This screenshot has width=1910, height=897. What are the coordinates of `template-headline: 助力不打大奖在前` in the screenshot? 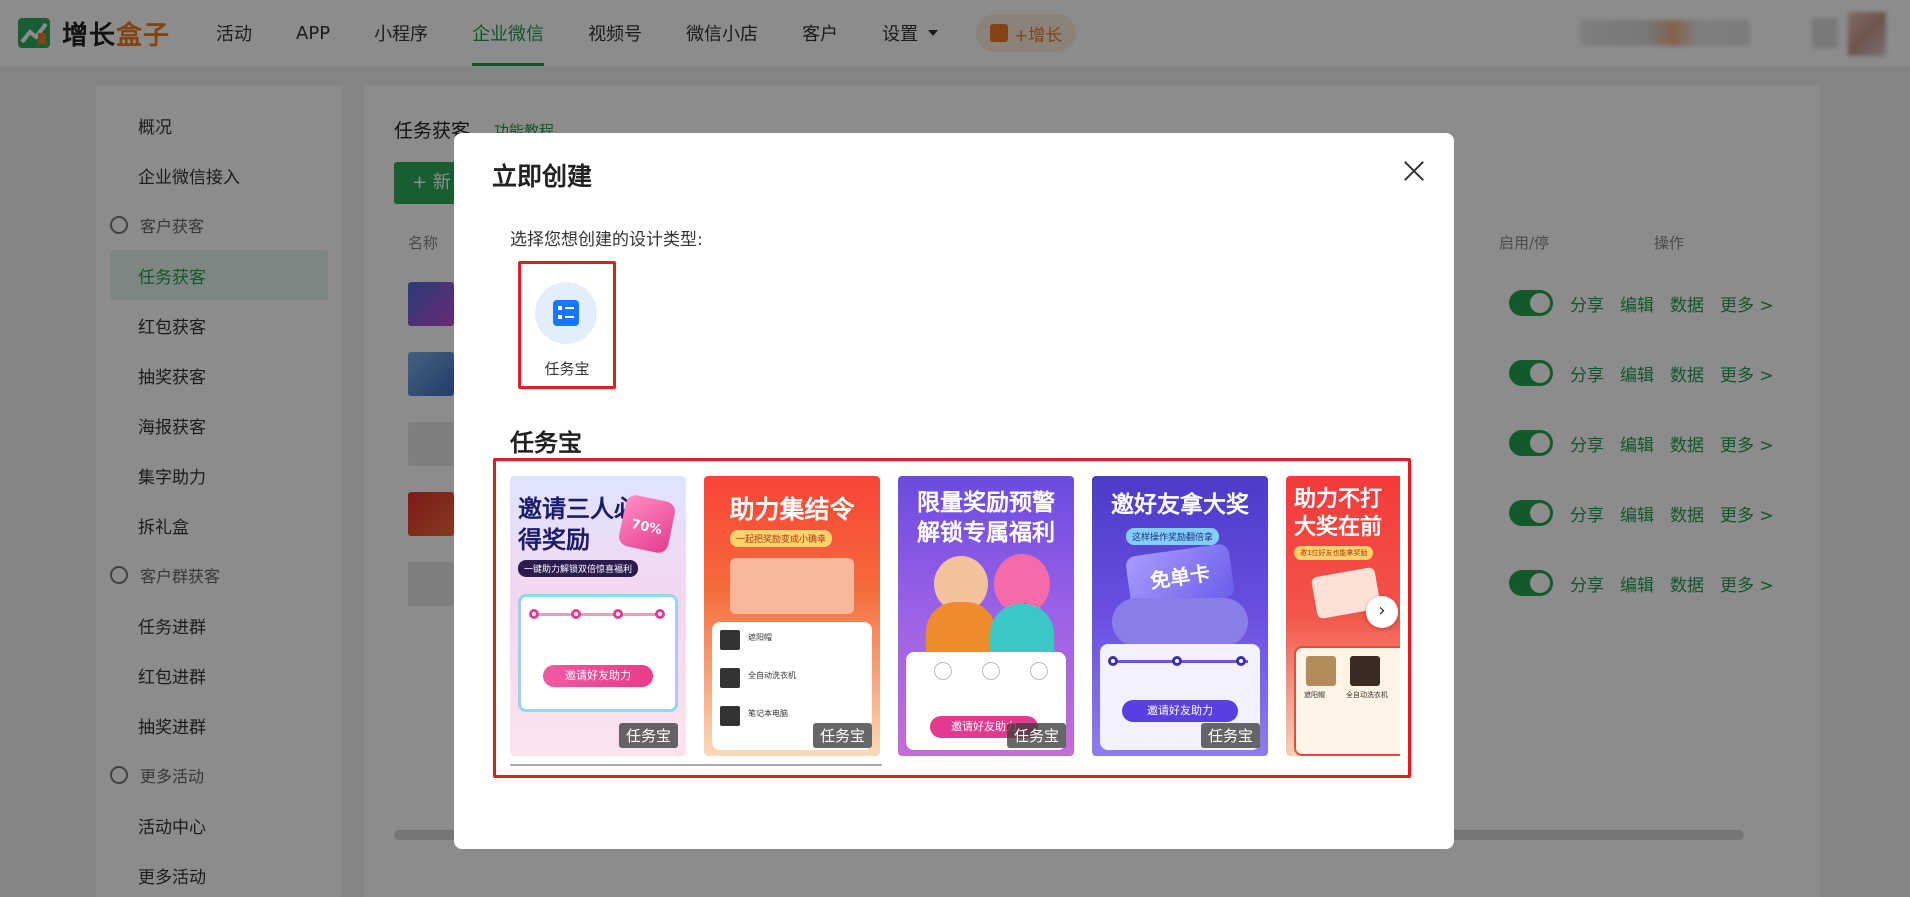 It's located at (1338, 513).